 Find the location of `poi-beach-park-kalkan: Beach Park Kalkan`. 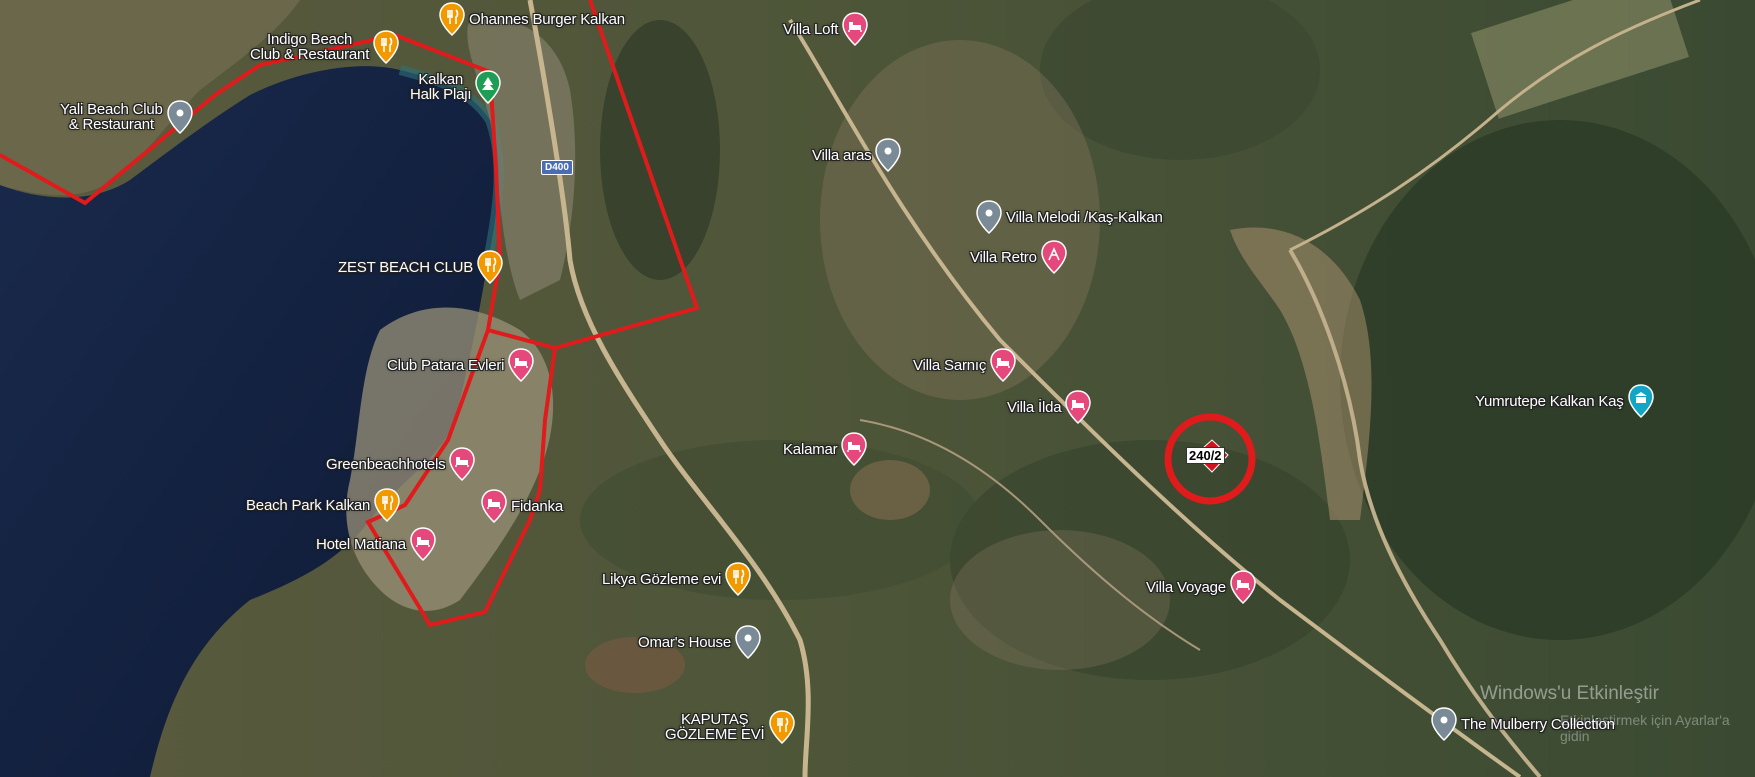

poi-beach-park-kalkan: Beach Park Kalkan is located at coordinates (323, 505).